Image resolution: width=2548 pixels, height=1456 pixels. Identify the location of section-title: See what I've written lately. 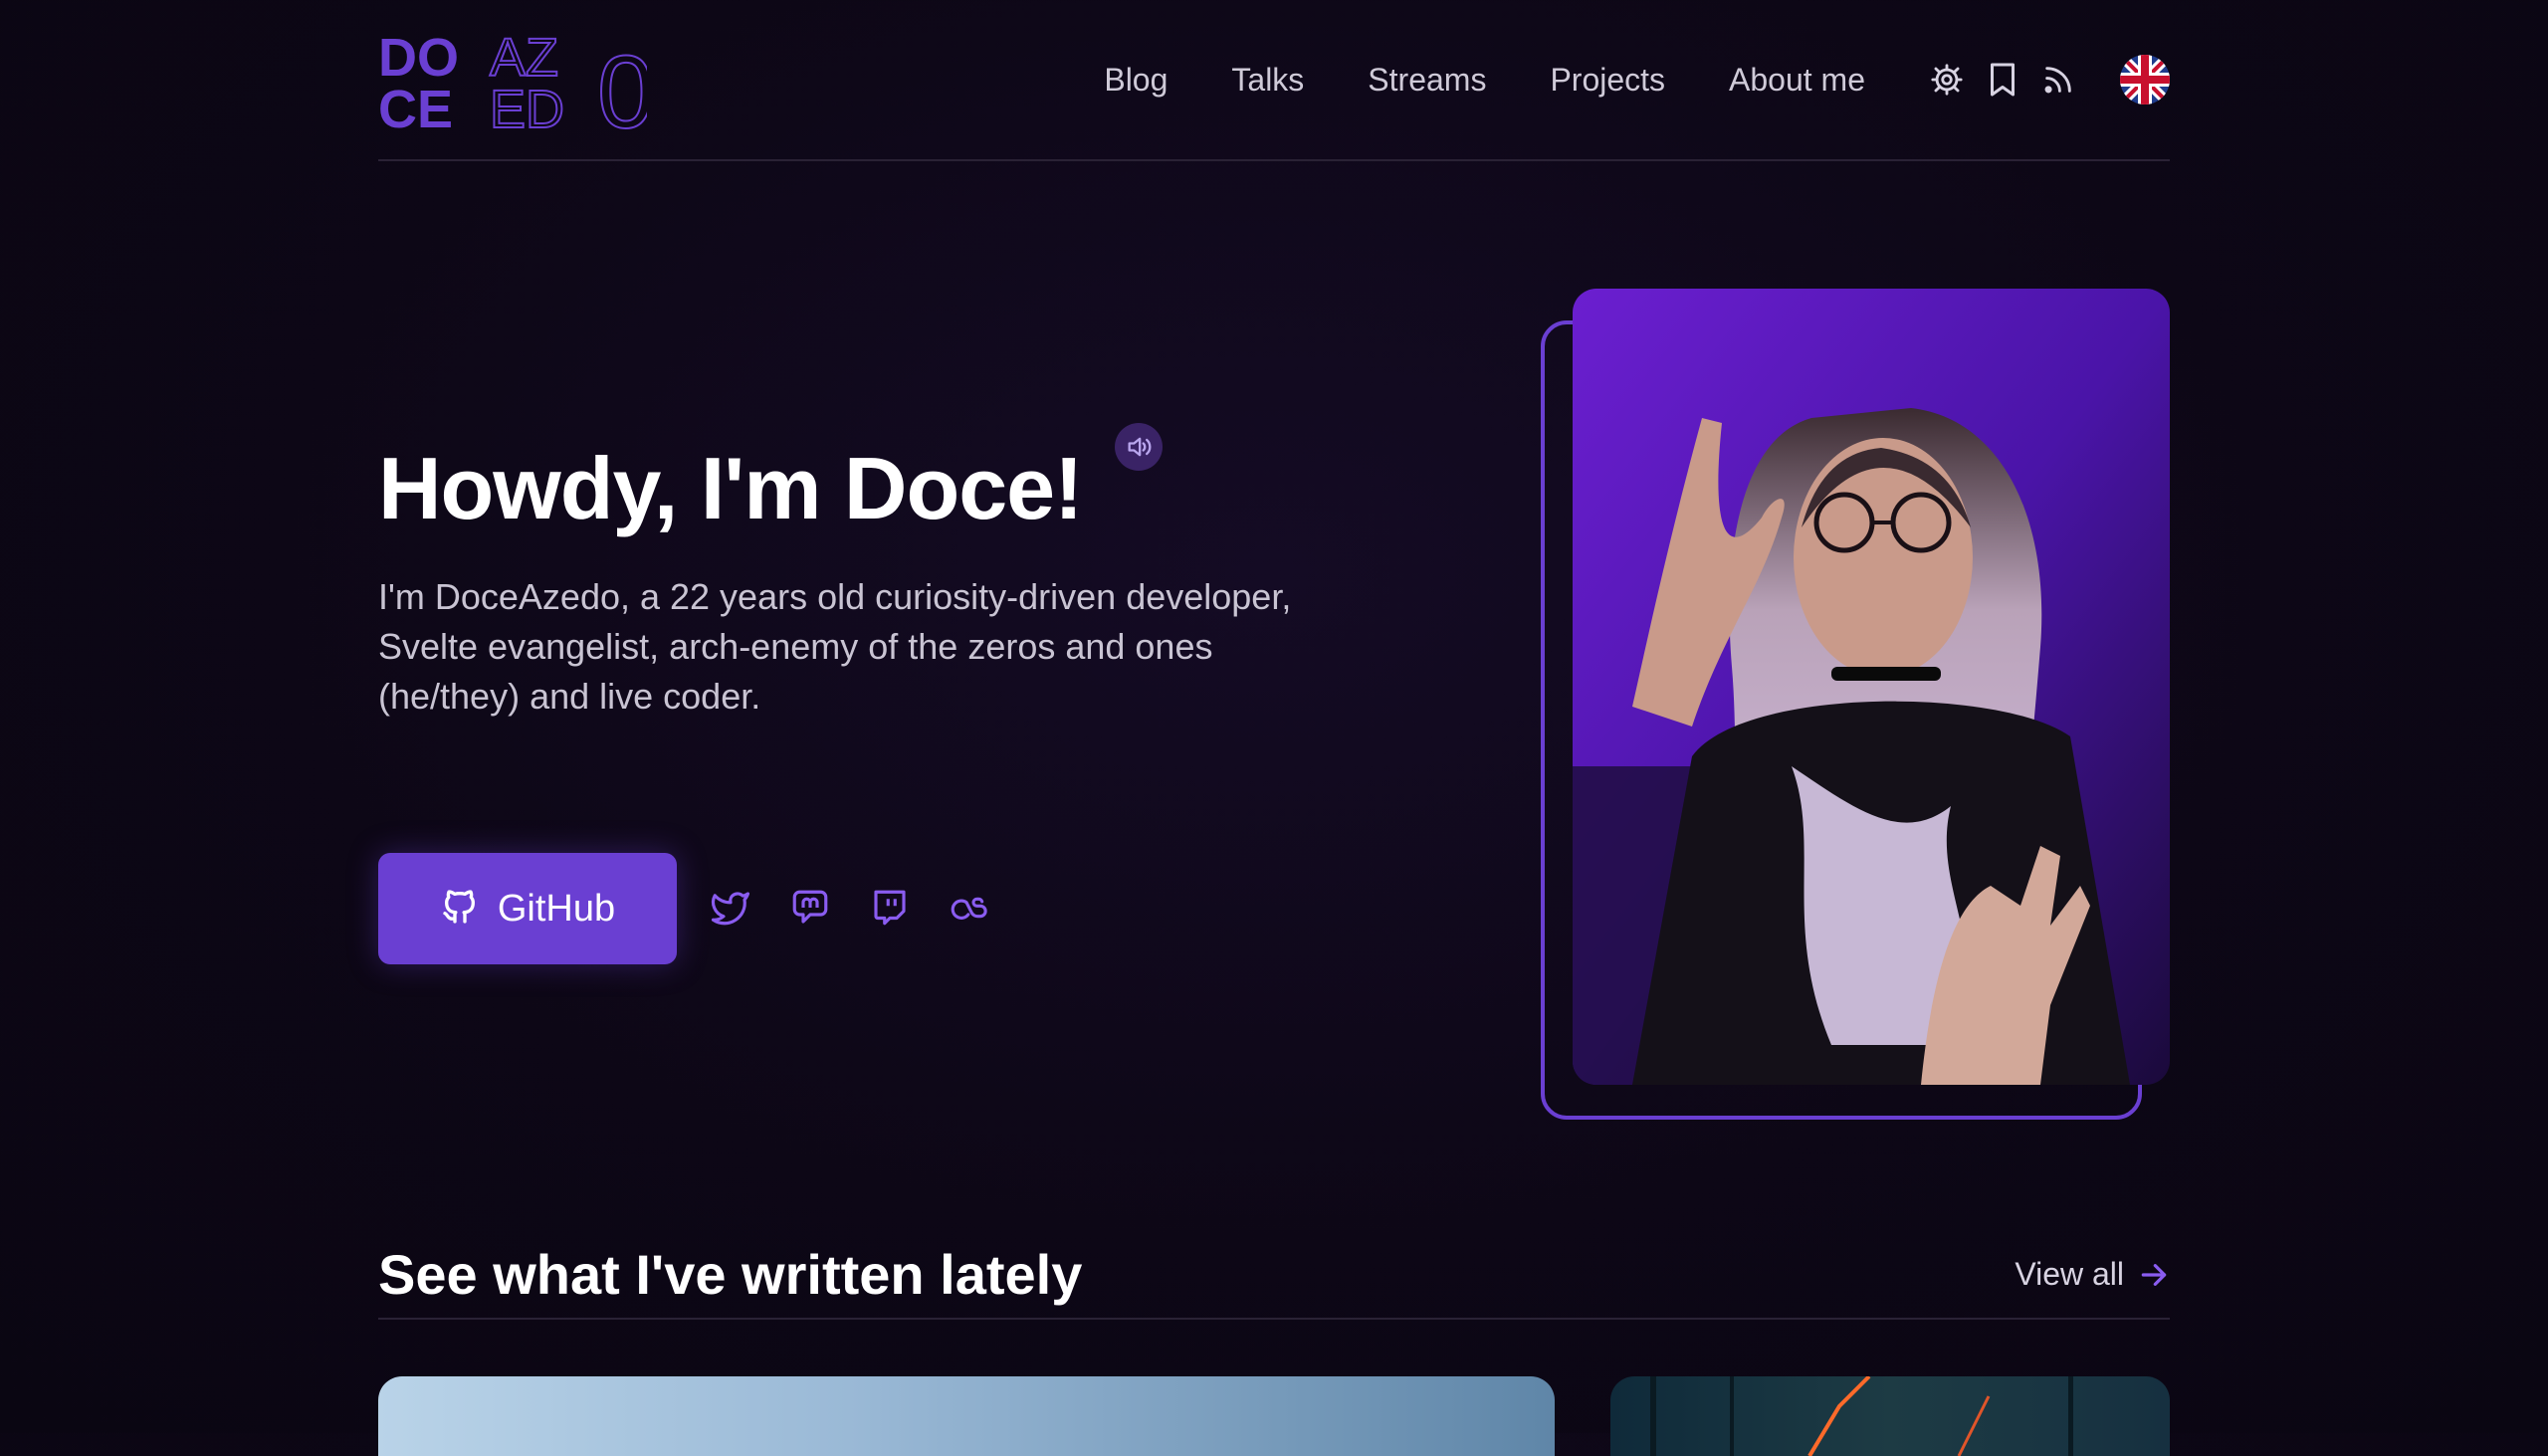
(730, 1274).